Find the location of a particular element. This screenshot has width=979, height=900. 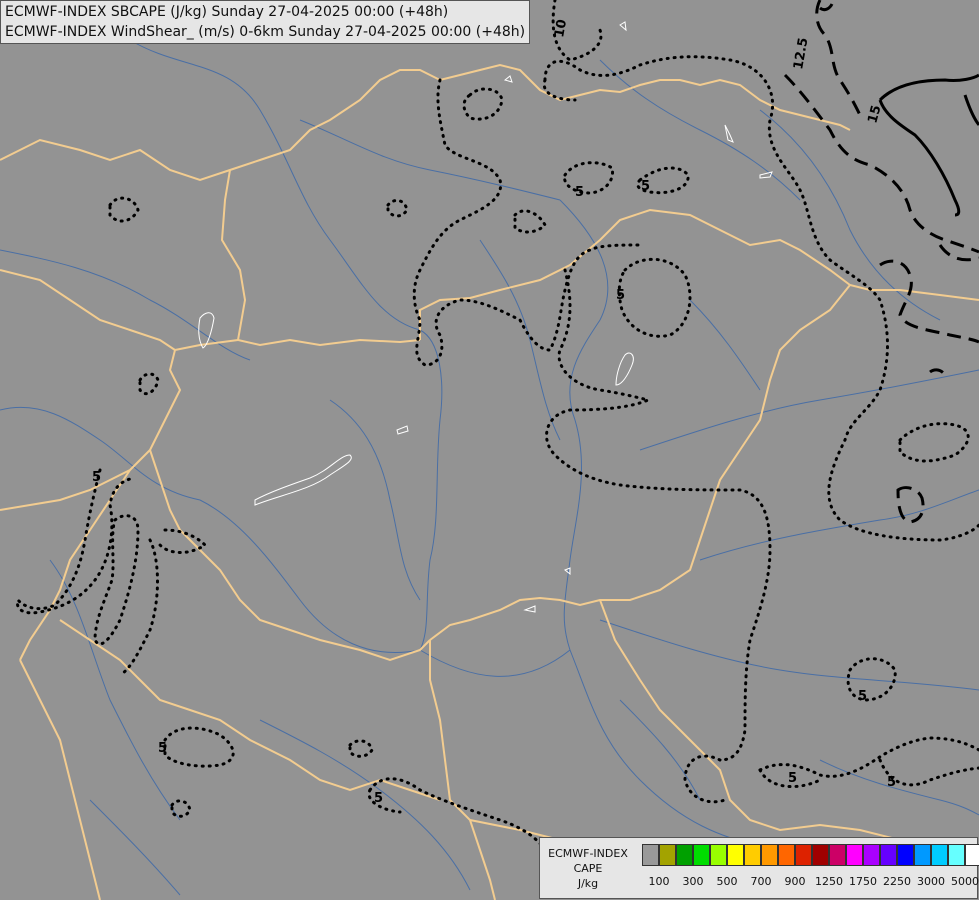

legend-title-source: ECMWF-INDEX is located at coordinates (588, 853).